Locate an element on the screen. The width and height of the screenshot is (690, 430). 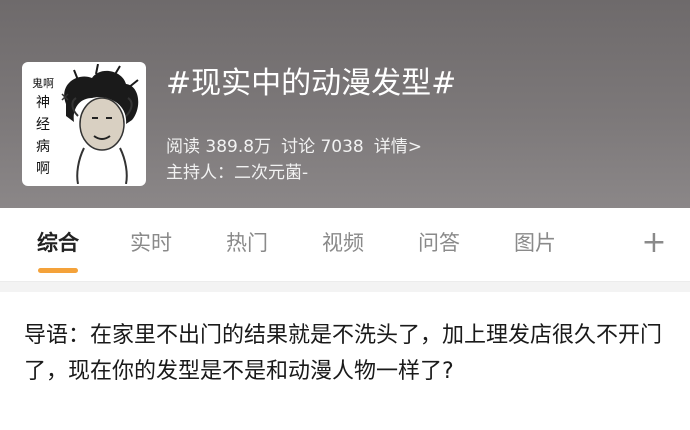
active-tab-indicator is located at coordinates (58, 270).